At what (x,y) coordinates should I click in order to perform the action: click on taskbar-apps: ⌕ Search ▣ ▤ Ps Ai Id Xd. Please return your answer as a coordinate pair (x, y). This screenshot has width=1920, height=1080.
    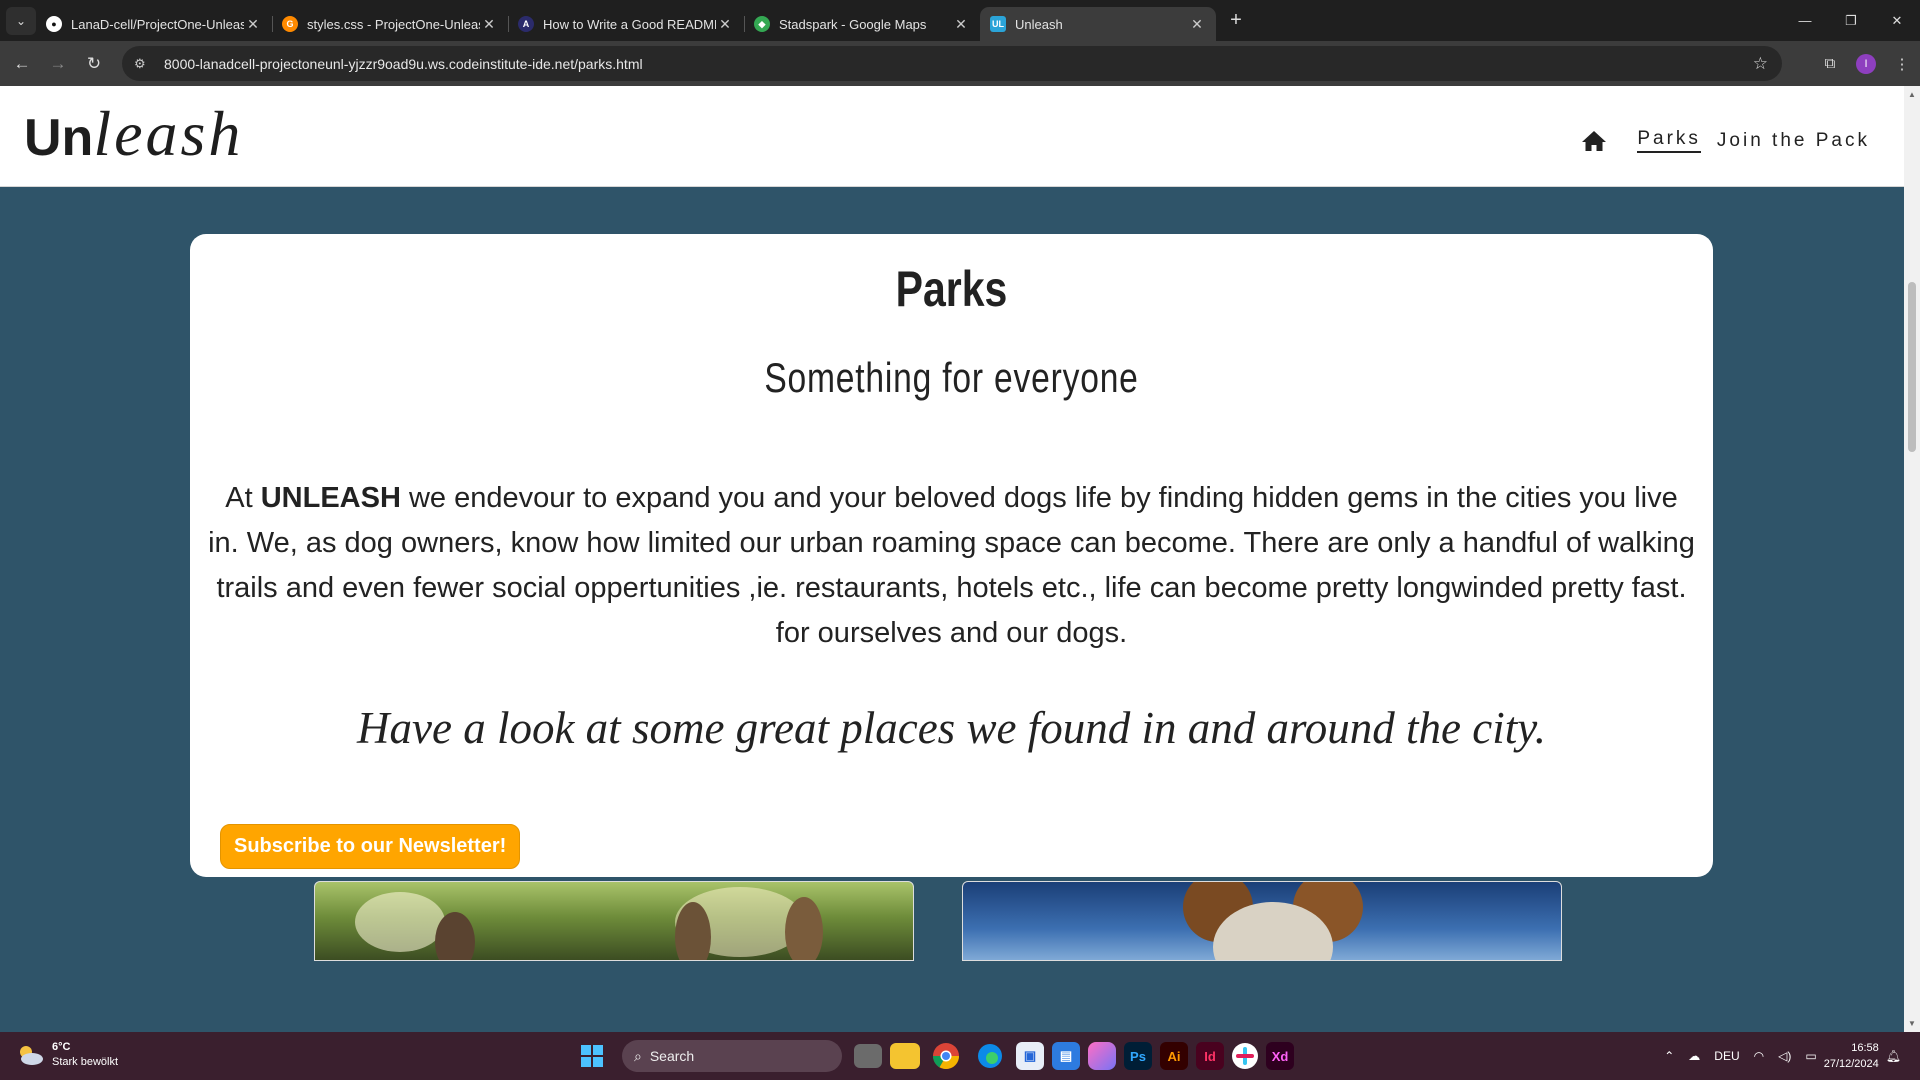
    Looking at the image, I should click on (934, 1056).